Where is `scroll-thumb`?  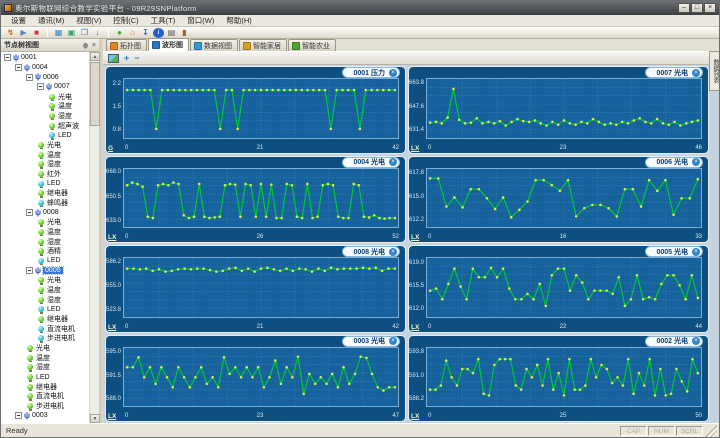 scroll-thumb is located at coordinates (95, 94).